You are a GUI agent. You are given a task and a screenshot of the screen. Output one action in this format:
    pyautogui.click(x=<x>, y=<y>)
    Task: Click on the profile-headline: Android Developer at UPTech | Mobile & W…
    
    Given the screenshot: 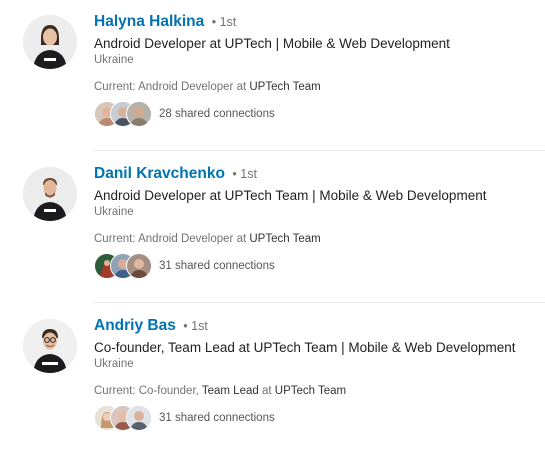 What is the action you would take?
    pyautogui.click(x=272, y=43)
    